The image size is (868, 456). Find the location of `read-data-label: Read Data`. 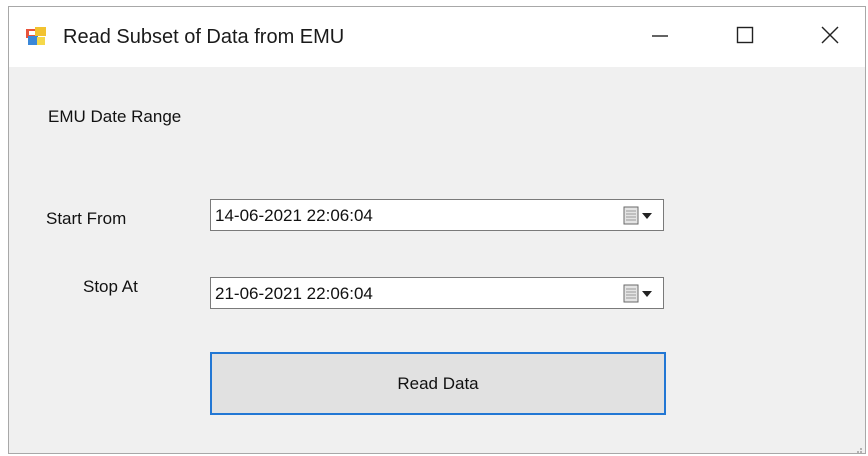

read-data-label: Read Data is located at coordinates (438, 383).